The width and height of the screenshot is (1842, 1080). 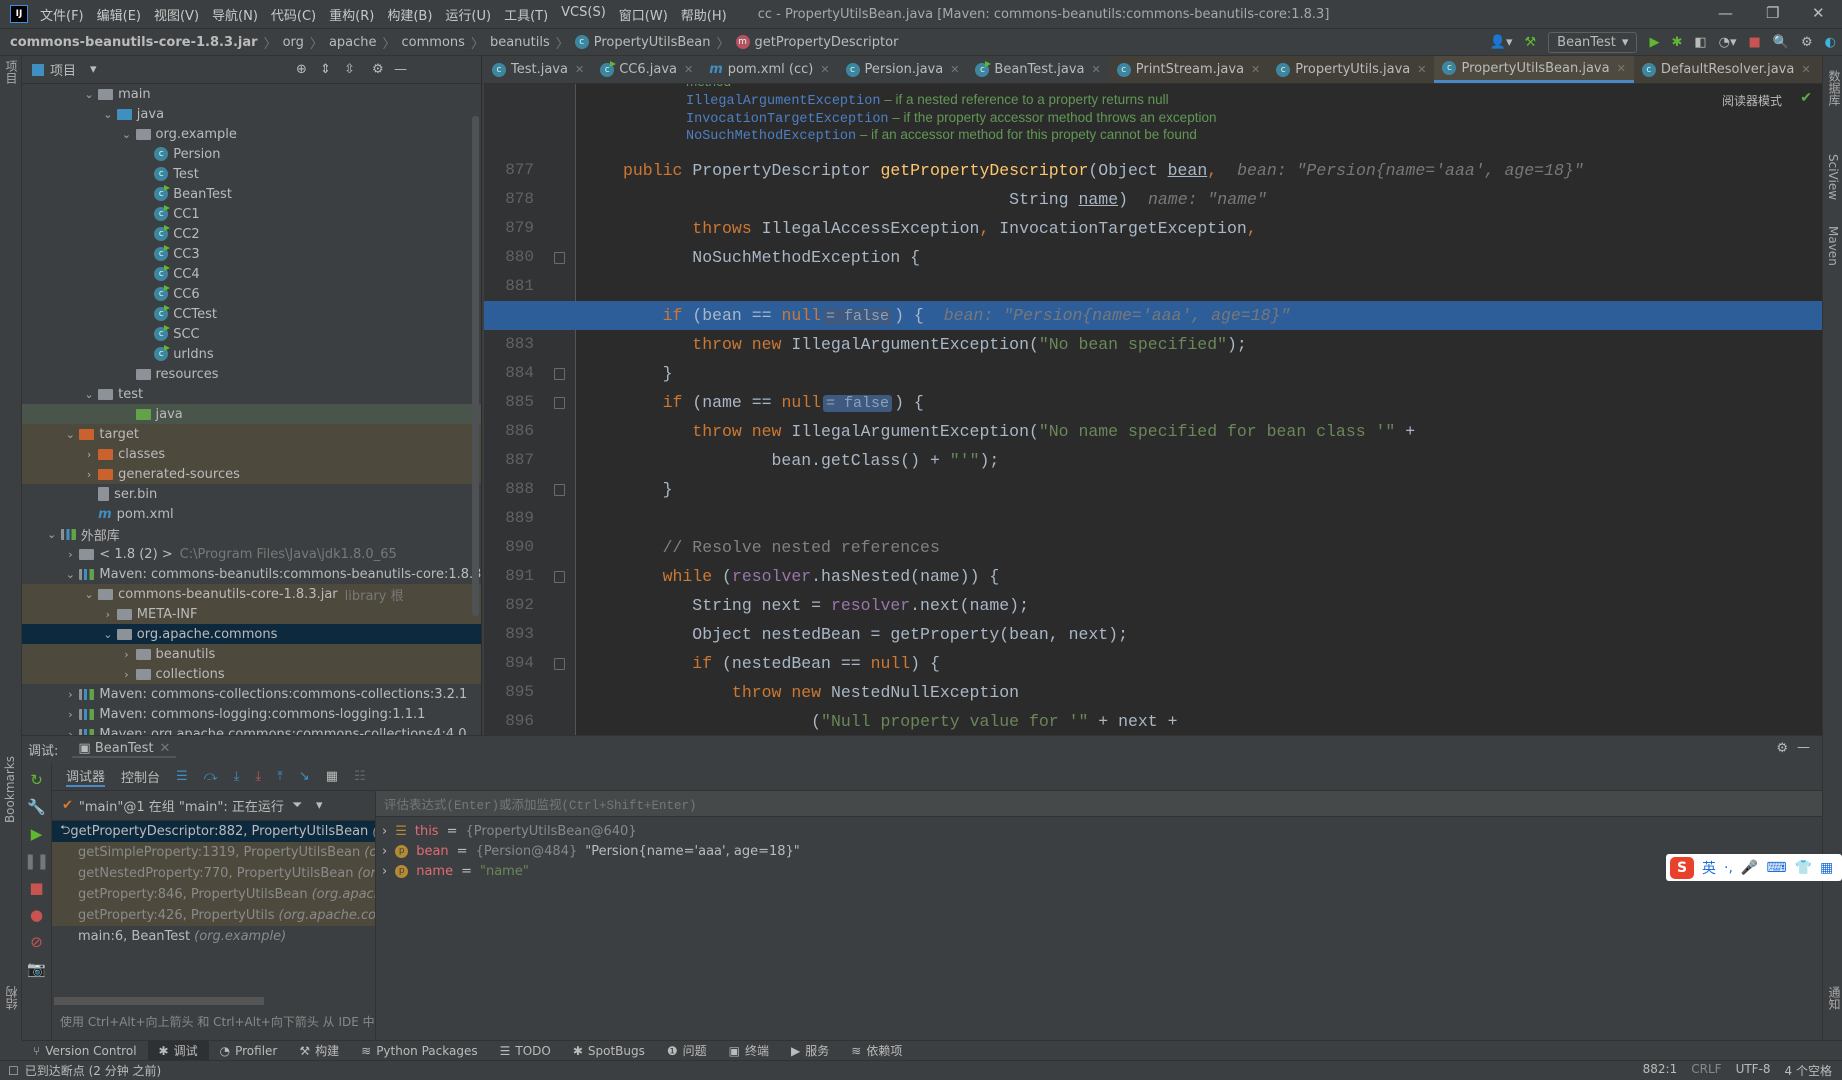 I want to click on wrench-icon: 🔧, so click(x=36, y=807).